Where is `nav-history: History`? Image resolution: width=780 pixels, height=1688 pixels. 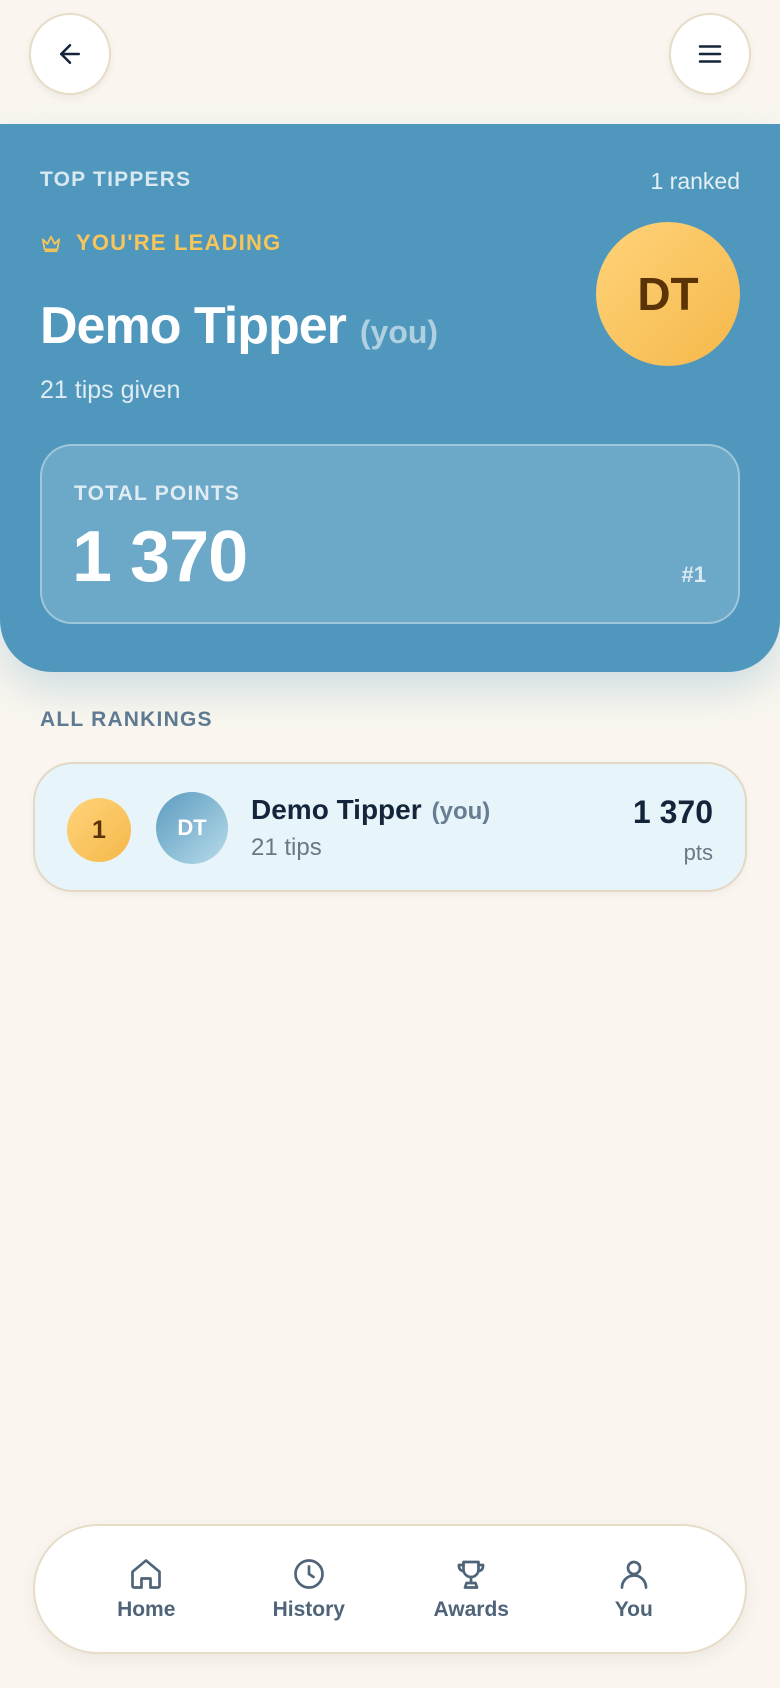 nav-history: History is located at coordinates (309, 1589).